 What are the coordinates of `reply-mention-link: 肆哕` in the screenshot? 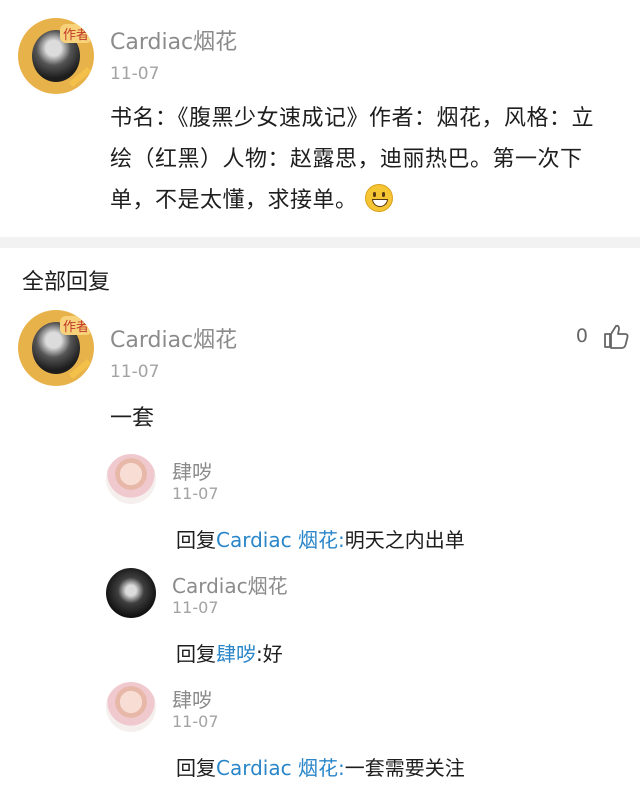 It's located at (236, 654).